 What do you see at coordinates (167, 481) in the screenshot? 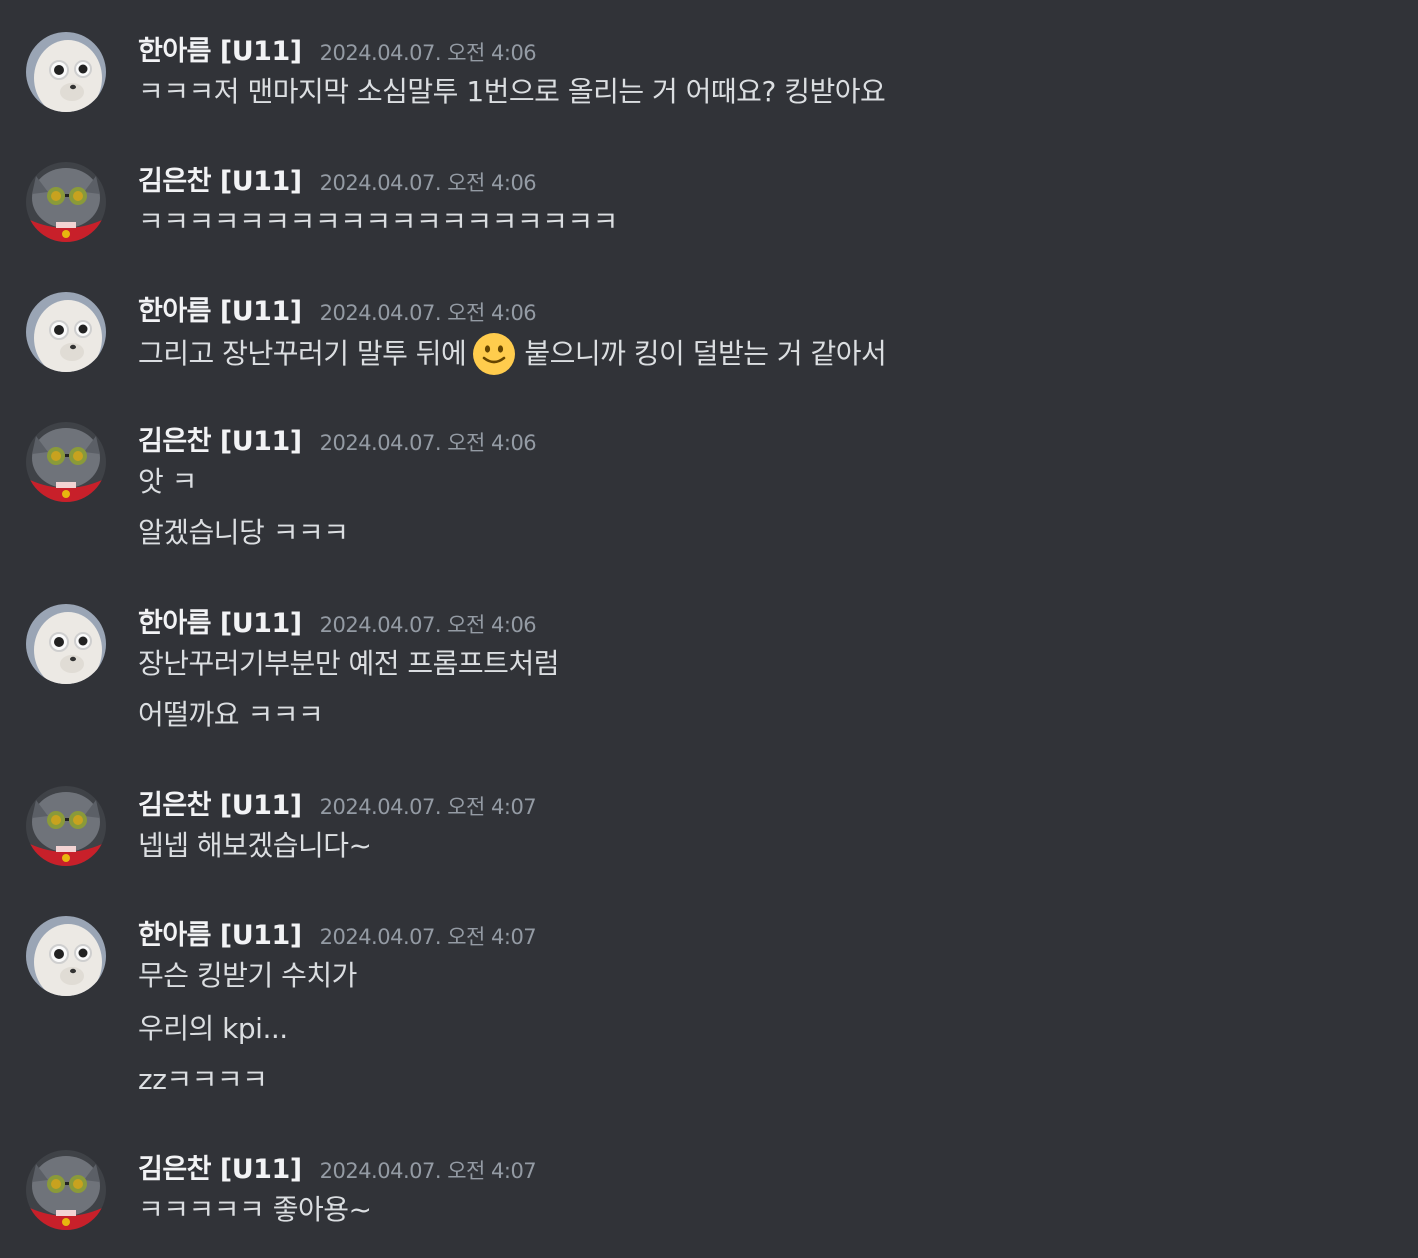
I see `message-text: 앗 ㅋ` at bounding box center [167, 481].